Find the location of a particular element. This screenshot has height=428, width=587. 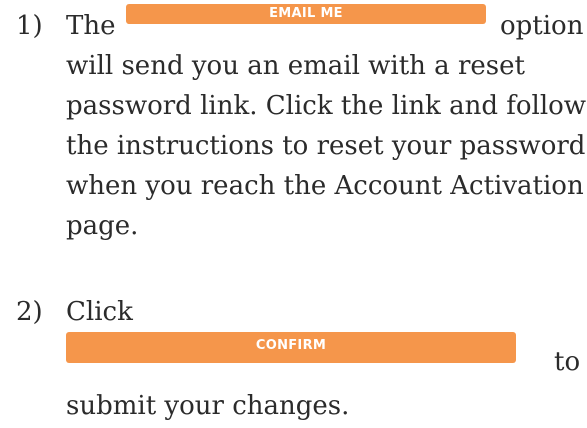

step-2-last-line: submit your changes. is located at coordinates (208, 406).